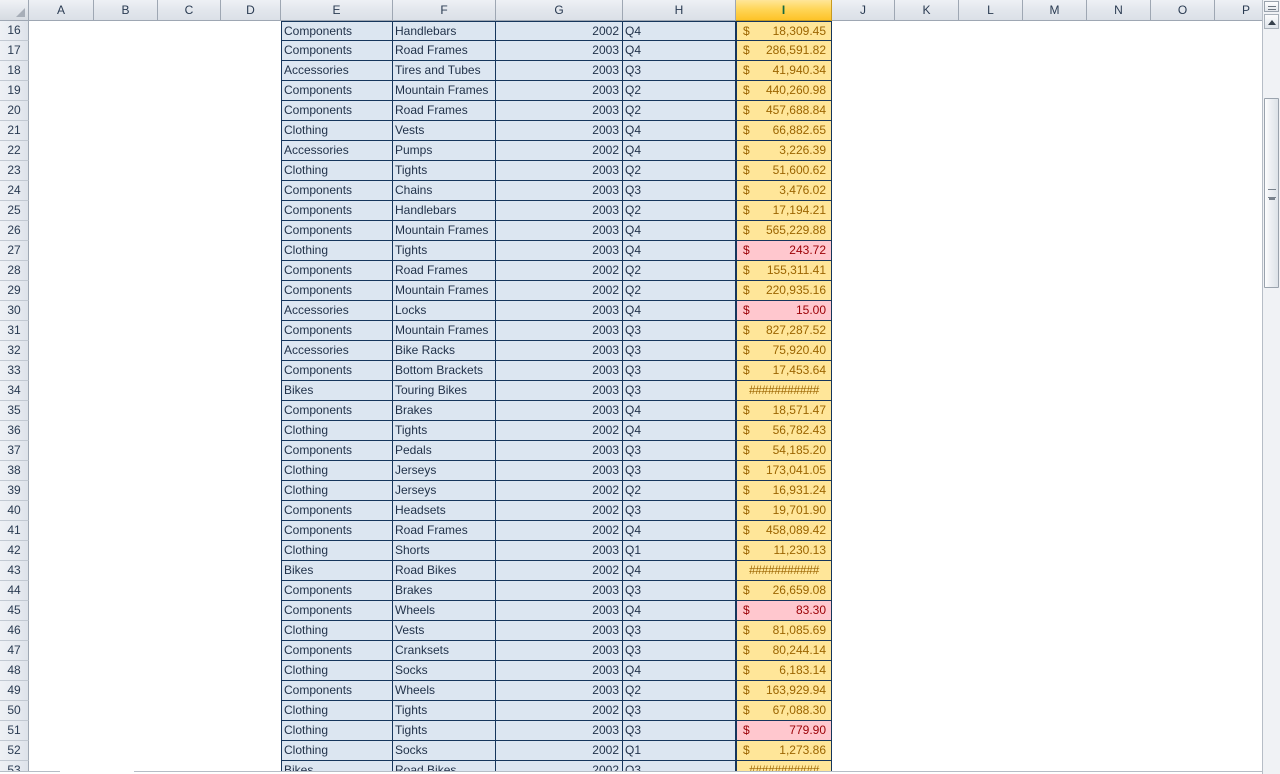 The height and width of the screenshot is (774, 1280). Describe the element at coordinates (189, 10) in the screenshot. I see `column-header-c: C` at that location.